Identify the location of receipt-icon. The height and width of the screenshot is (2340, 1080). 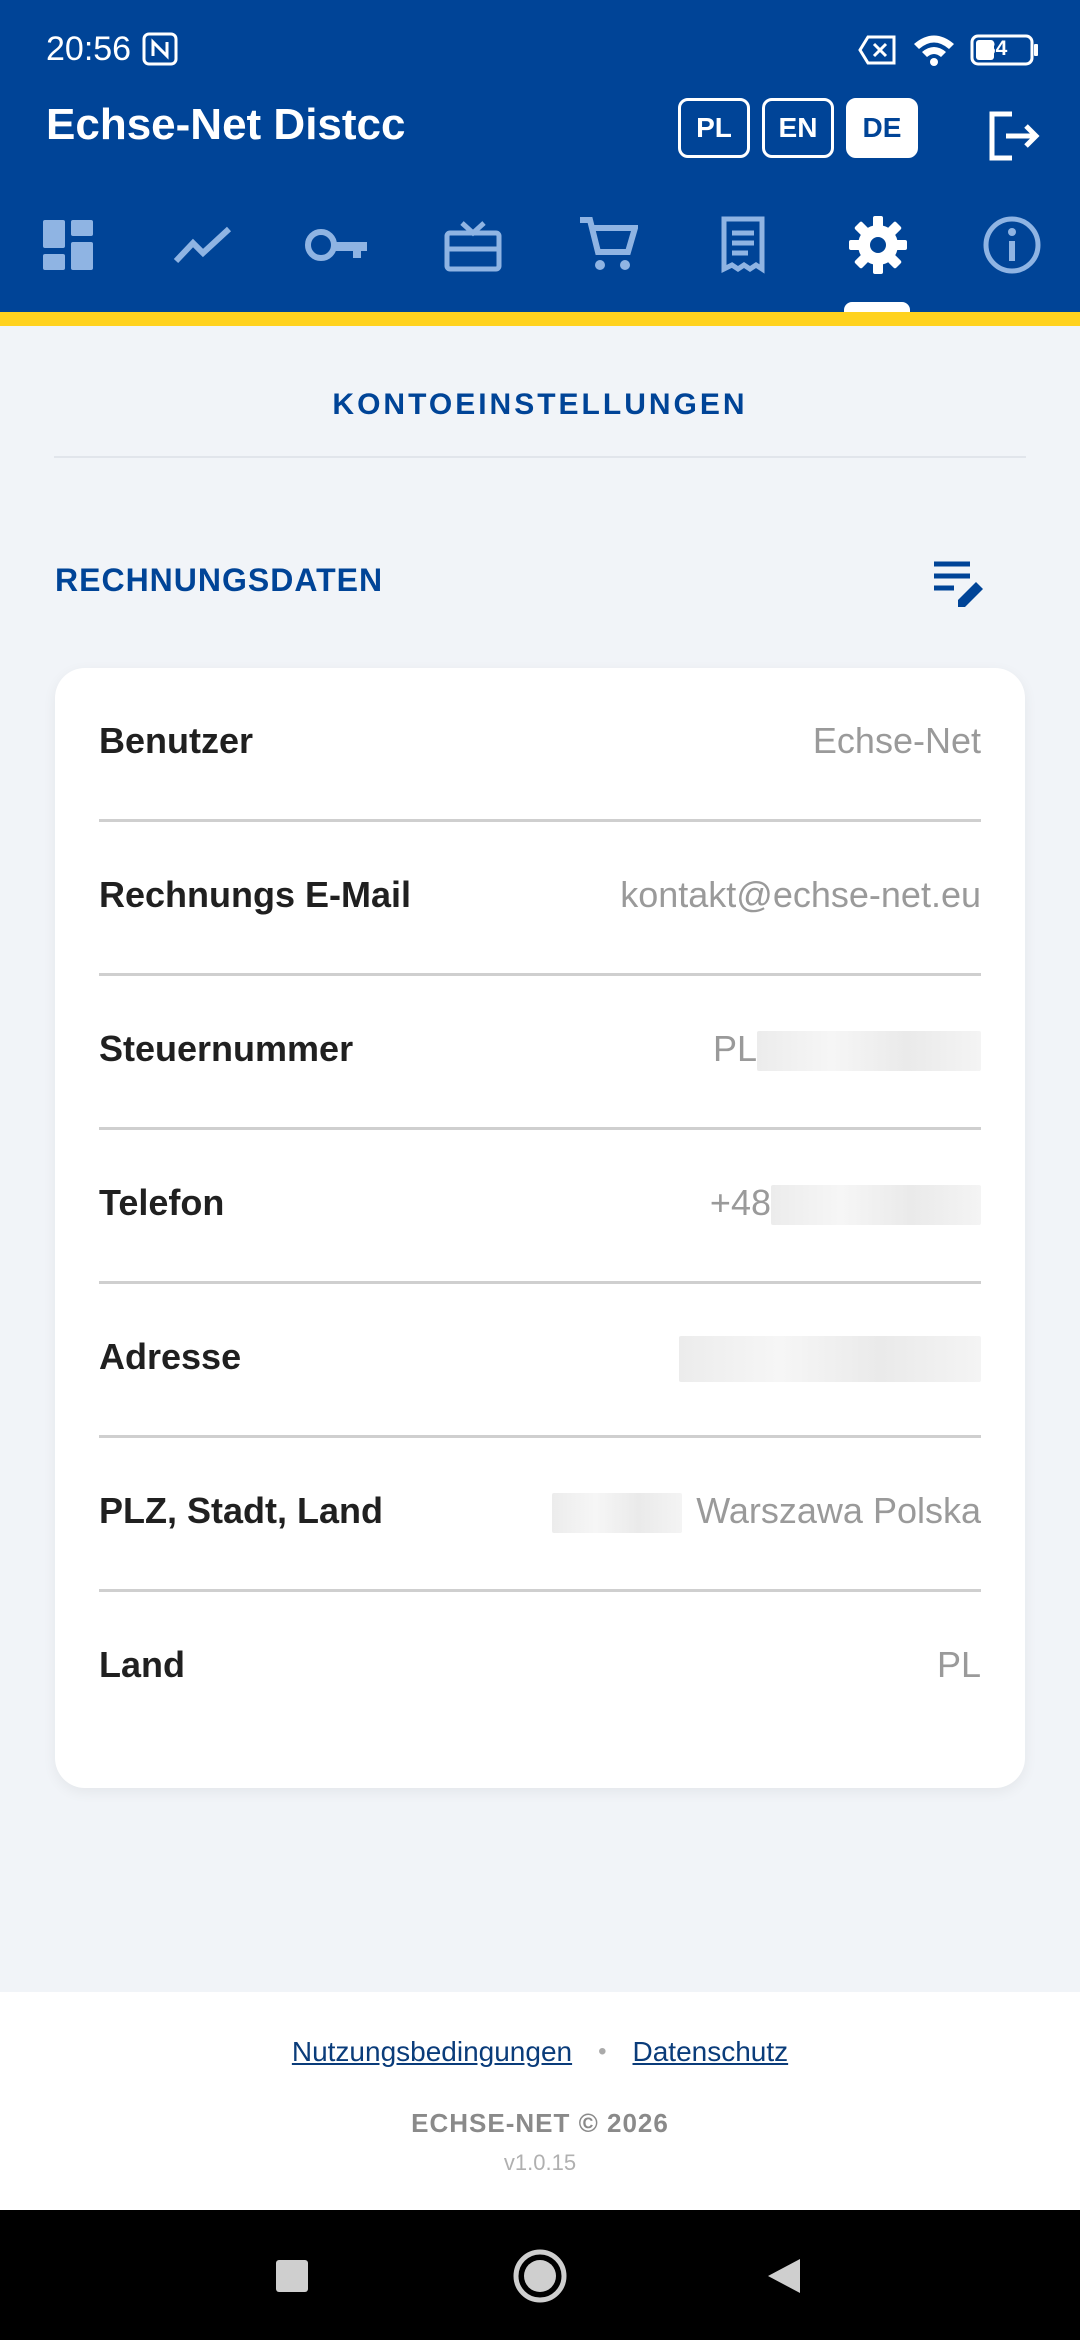
(743, 245).